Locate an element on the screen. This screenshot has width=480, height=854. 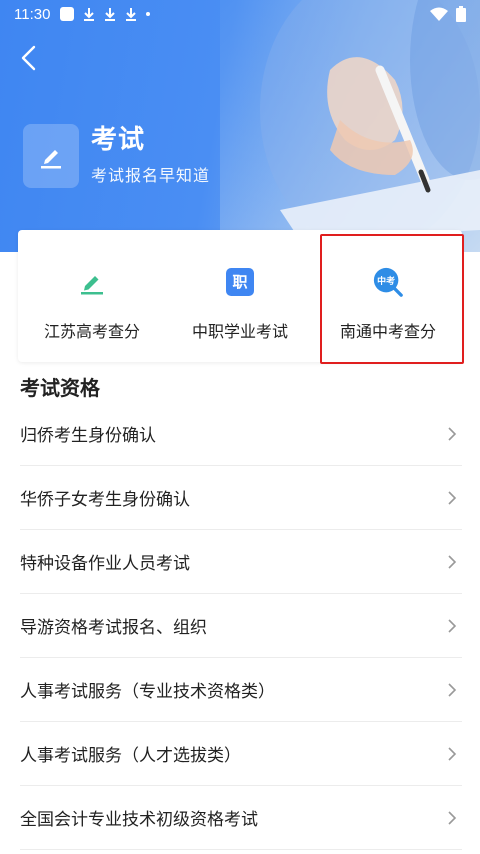
zhongkao-badge-text: 中考 is located at coordinates (386, 281).